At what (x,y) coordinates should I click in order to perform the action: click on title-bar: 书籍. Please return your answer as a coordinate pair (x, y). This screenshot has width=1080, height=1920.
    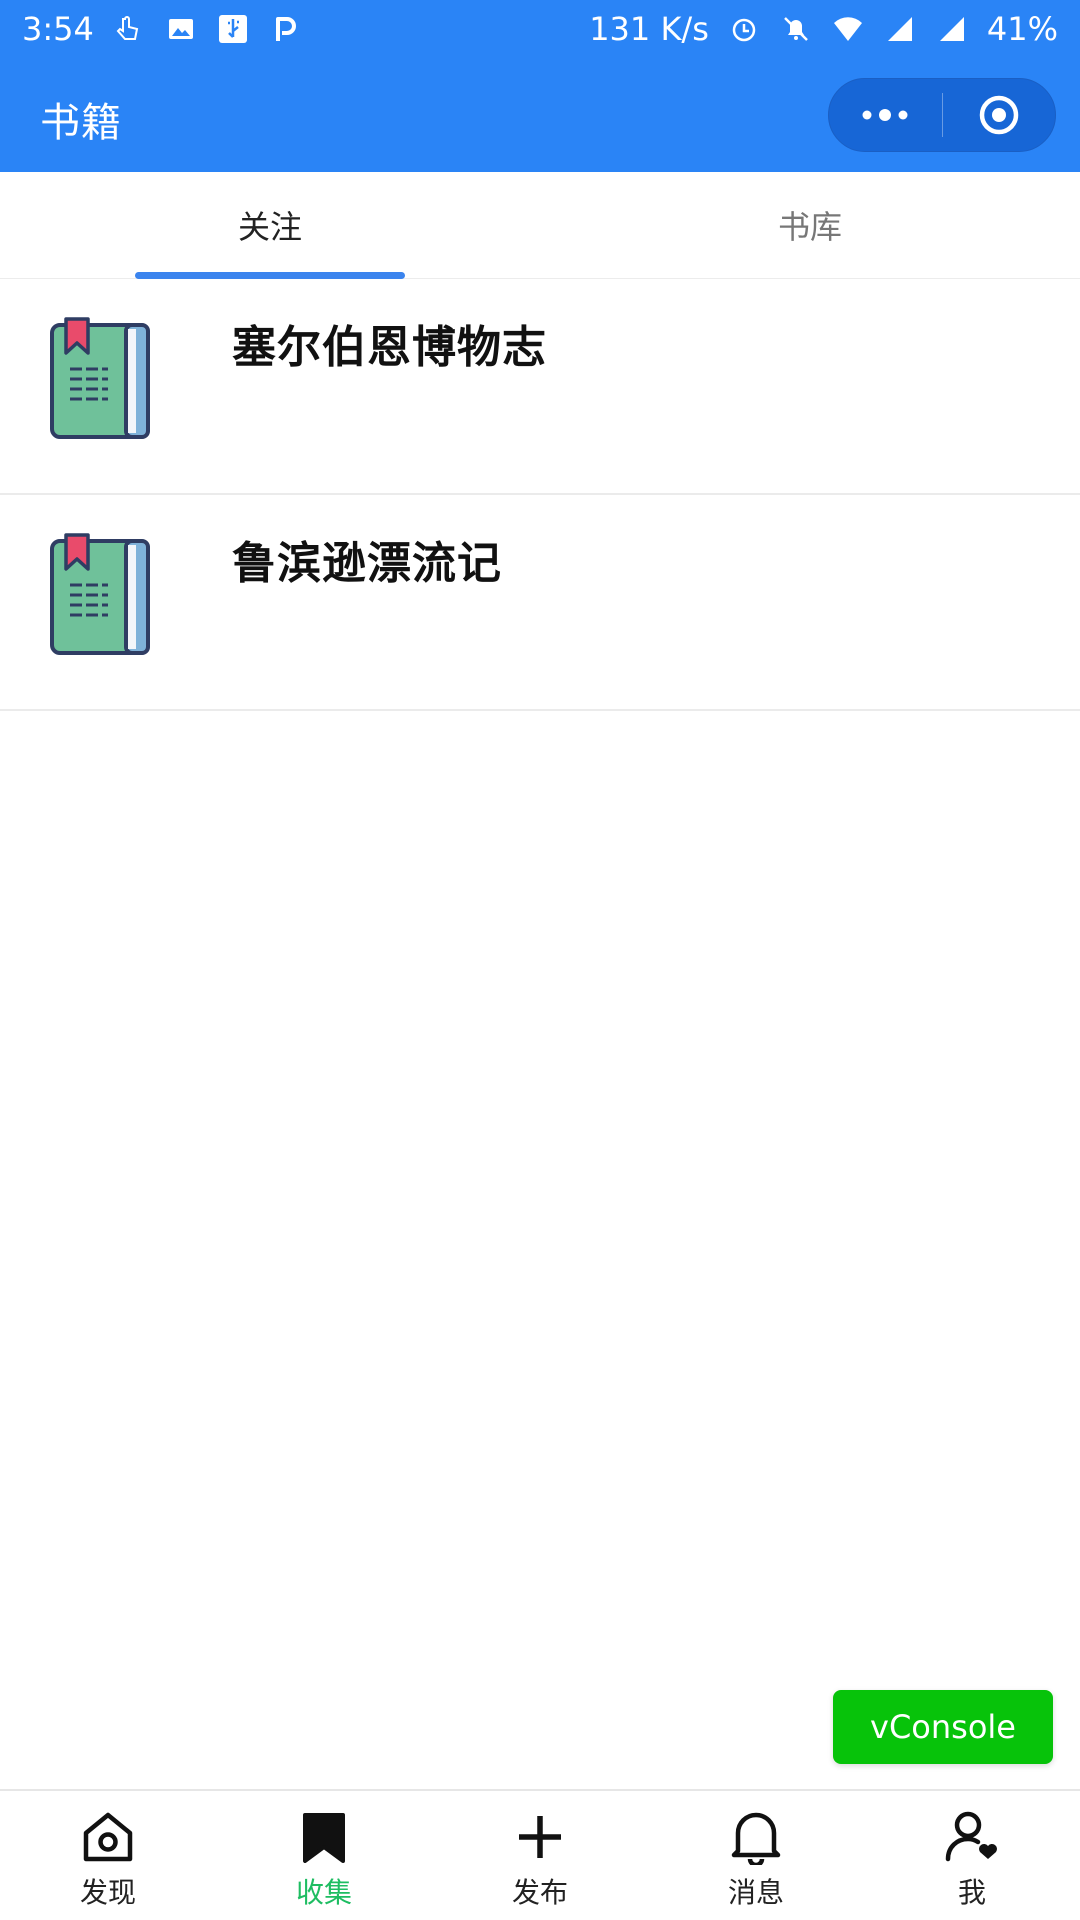
    Looking at the image, I should click on (540, 115).